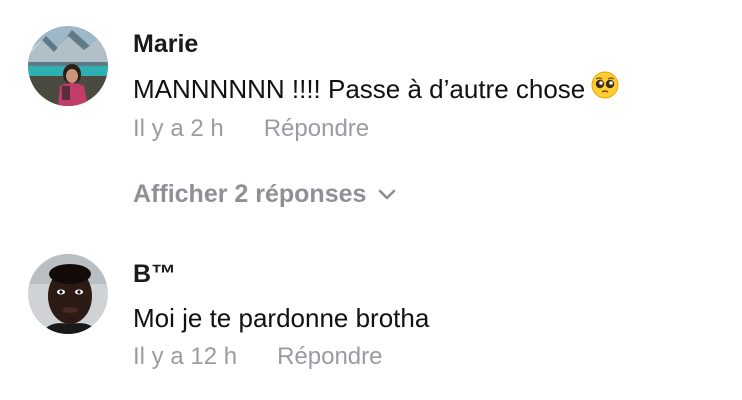 This screenshot has width=742, height=400. I want to click on comment-username: Marie, so click(165, 44).